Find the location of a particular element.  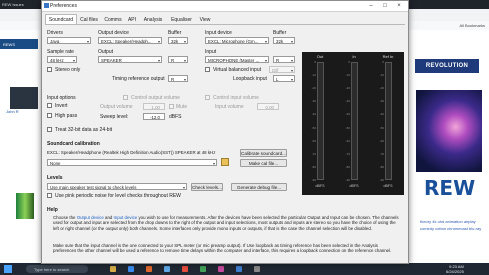

tag: cotton is located at coordinates (440, 228).